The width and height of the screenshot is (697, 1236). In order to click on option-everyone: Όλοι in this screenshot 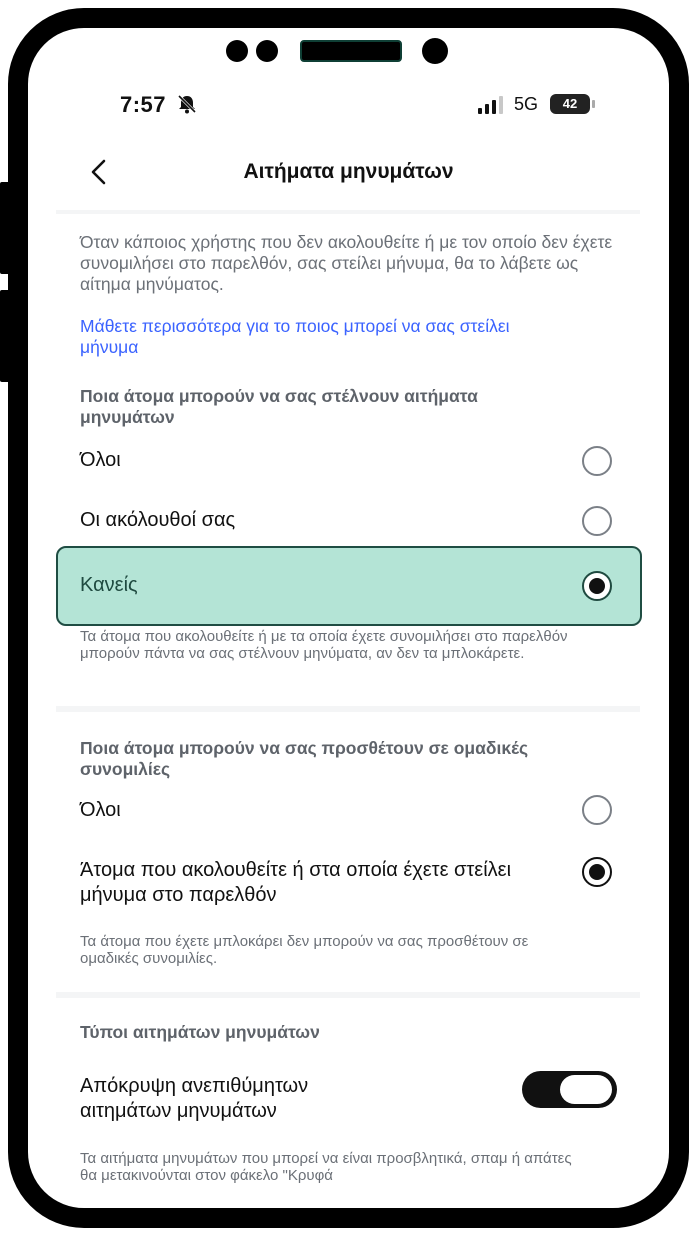, I will do `click(100, 460)`.